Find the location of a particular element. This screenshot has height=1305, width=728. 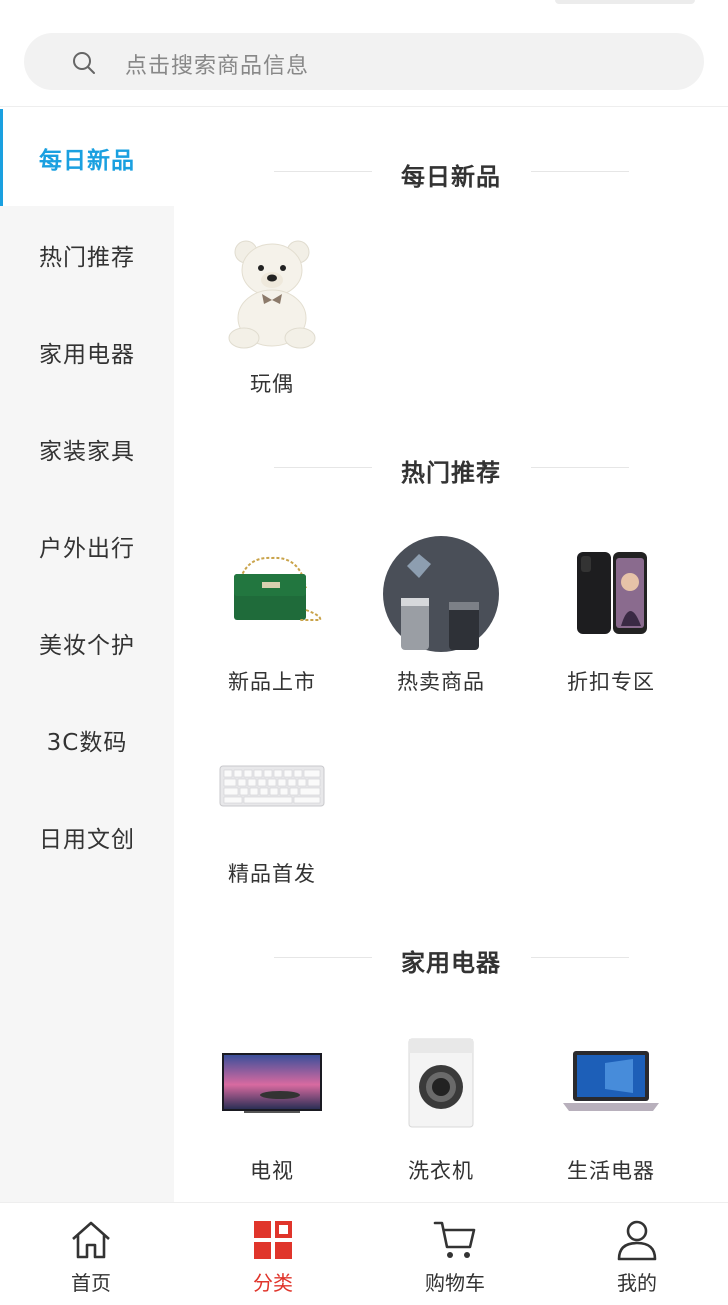

search-icon is located at coordinates (84, 63).